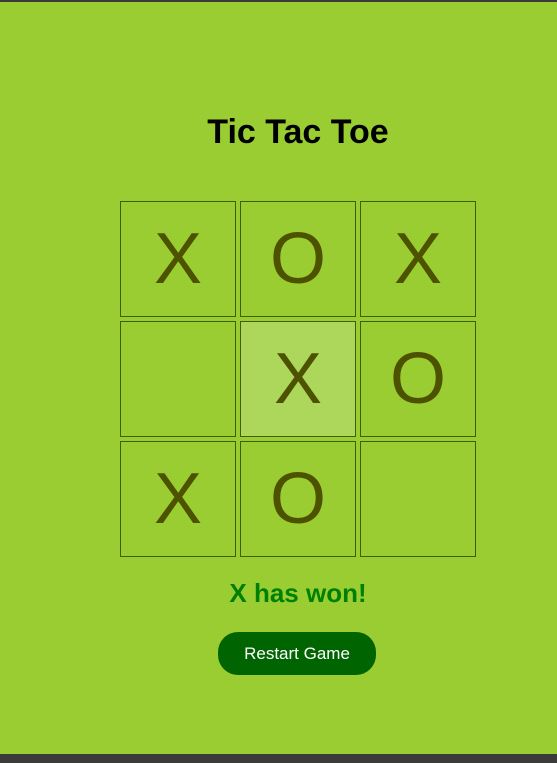 This screenshot has width=557, height=763. Describe the element at coordinates (418, 379) in the screenshot. I see `board-cell-6: O` at that location.